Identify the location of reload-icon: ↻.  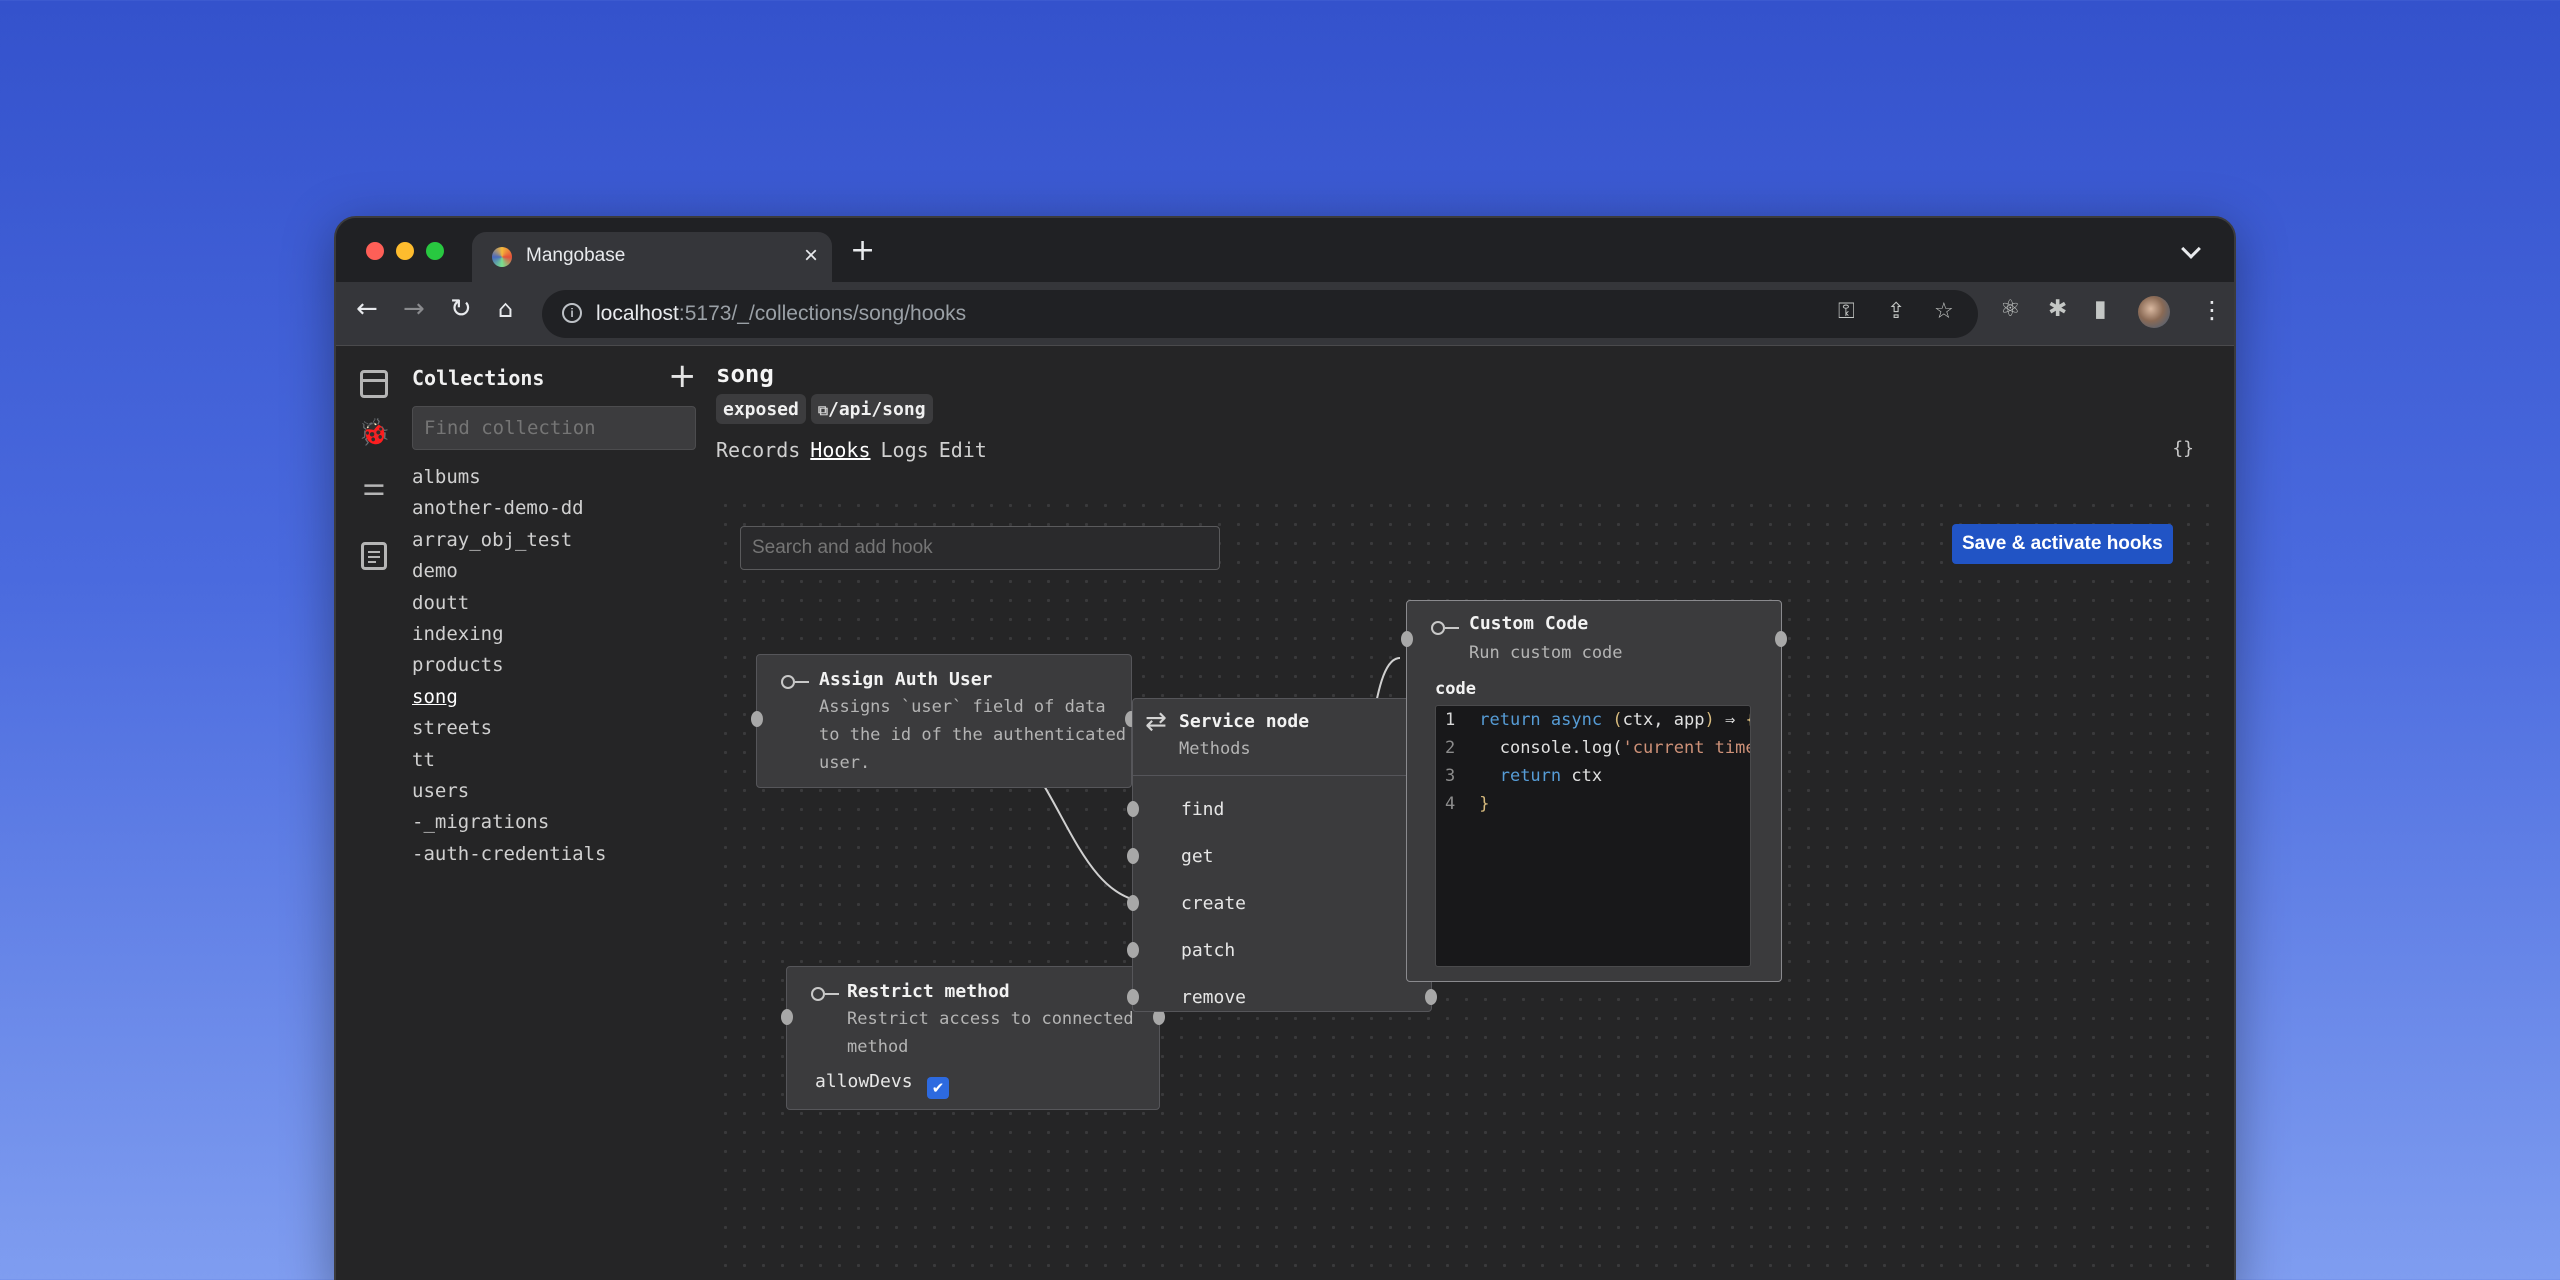
(461, 309).